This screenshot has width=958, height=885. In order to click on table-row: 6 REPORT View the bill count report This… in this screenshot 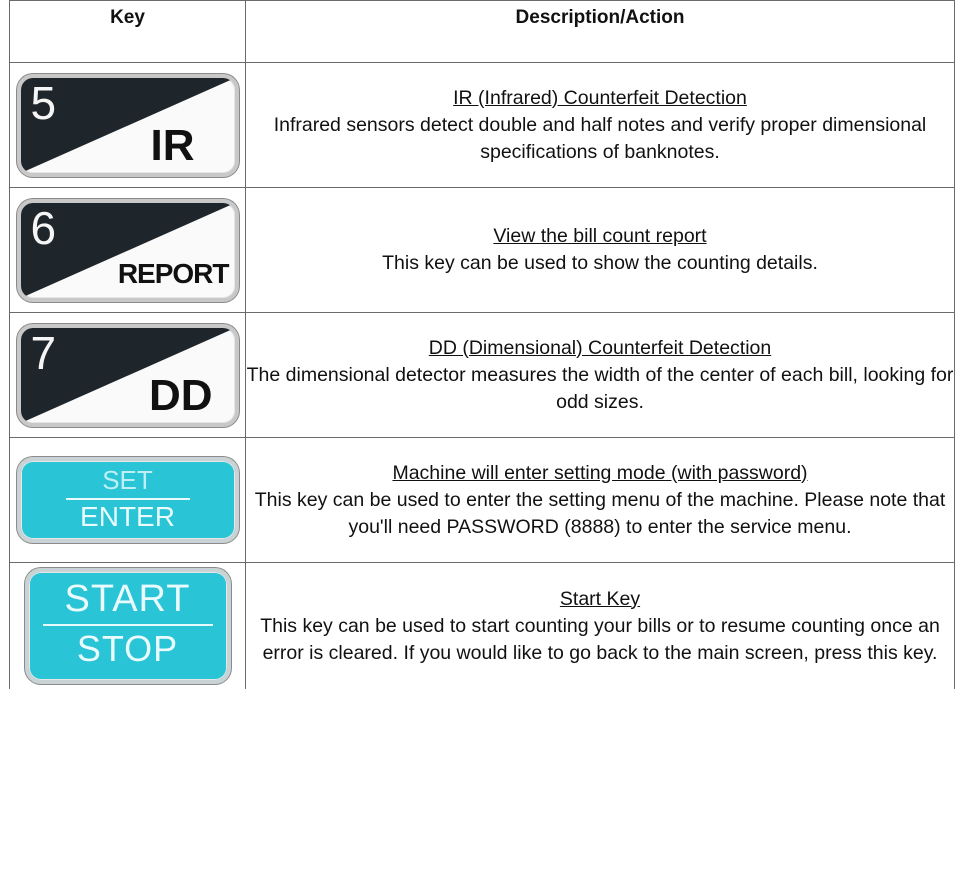, I will do `click(482, 250)`.